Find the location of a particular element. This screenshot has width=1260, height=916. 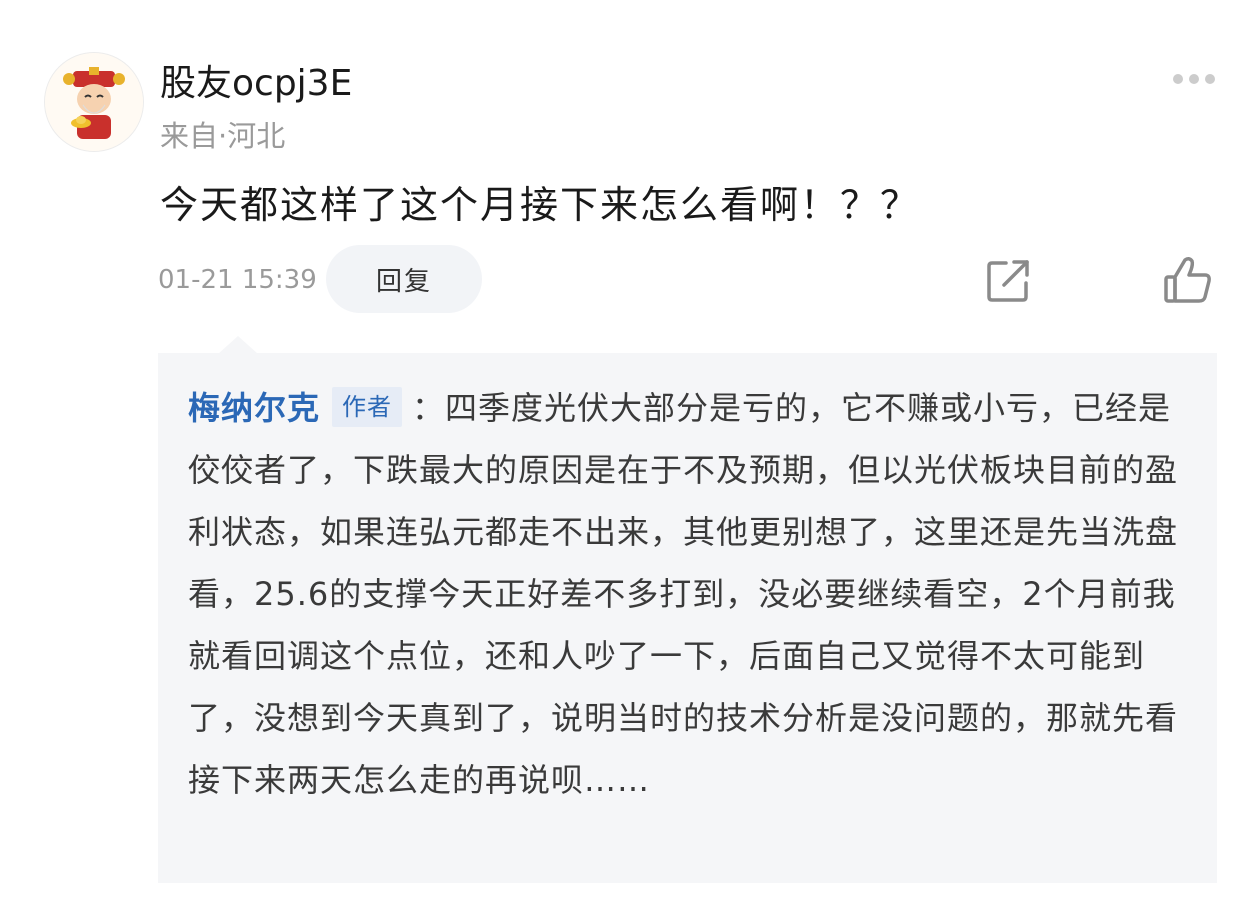

reply-button: 回复 is located at coordinates (404, 279).